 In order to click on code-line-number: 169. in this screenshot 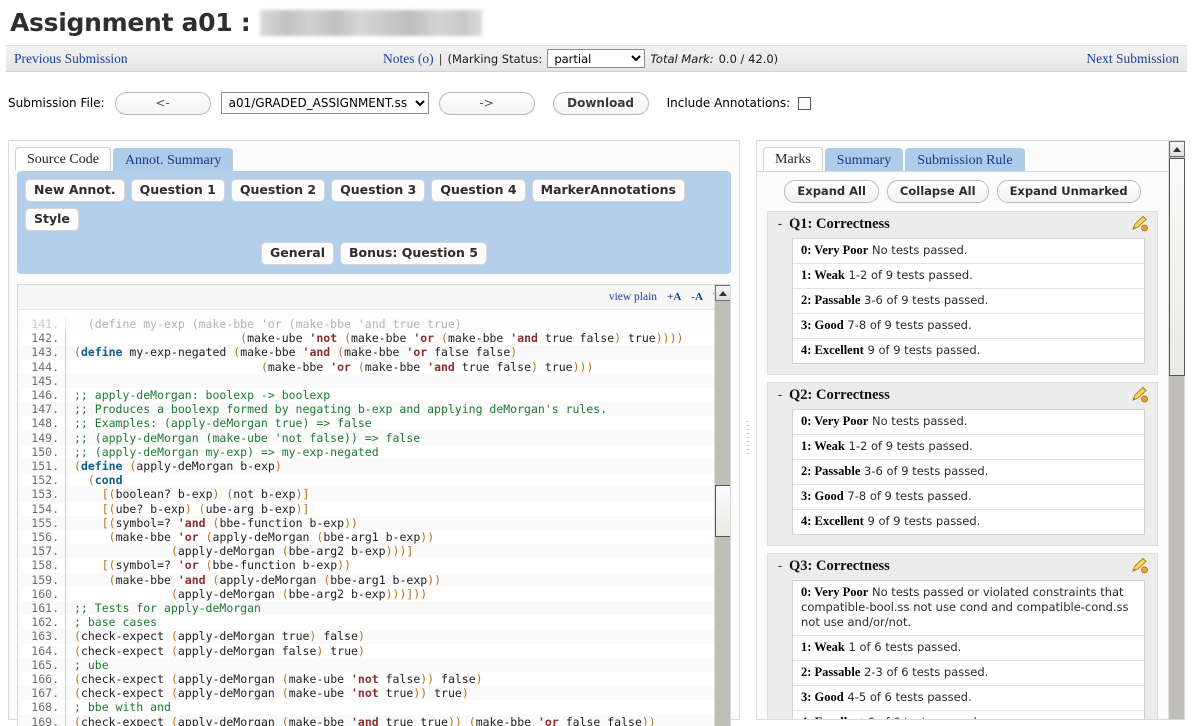, I will do `click(42, 720)`.